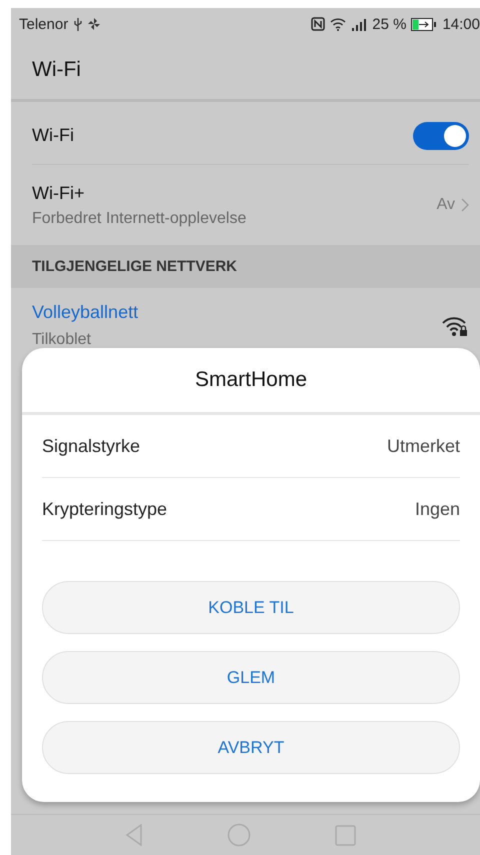  I want to click on chevron-icon, so click(465, 205).